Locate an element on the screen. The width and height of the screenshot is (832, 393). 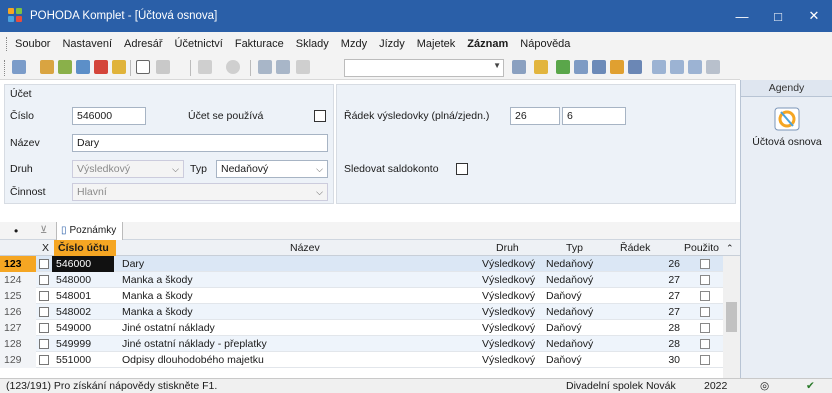
pouziva-checkbox is located at coordinates (320, 116).